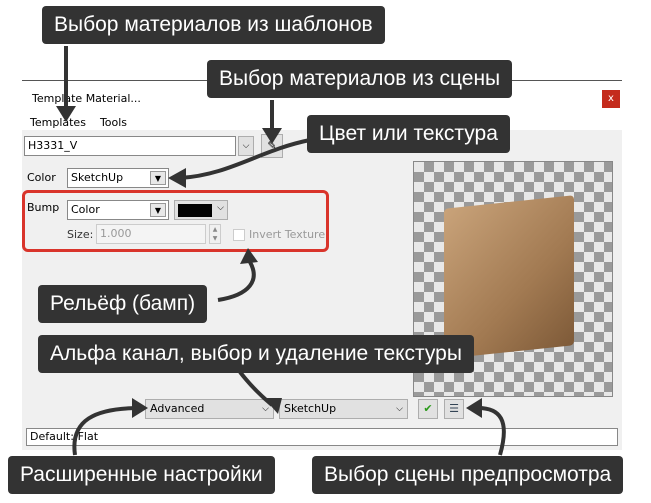 This screenshot has width=651, height=503. What do you see at coordinates (213, 25) in the screenshot?
I see `callout-templates: Выбор материалов из шаблонов` at bounding box center [213, 25].